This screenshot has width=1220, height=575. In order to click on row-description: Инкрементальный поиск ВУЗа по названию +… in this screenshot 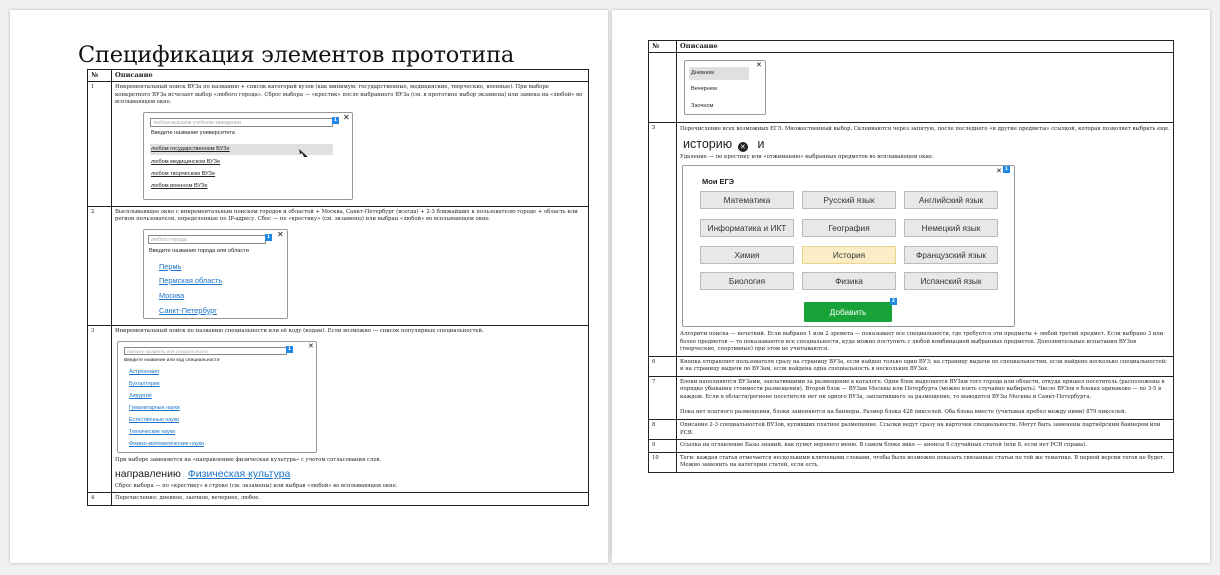, I will do `click(350, 144)`.